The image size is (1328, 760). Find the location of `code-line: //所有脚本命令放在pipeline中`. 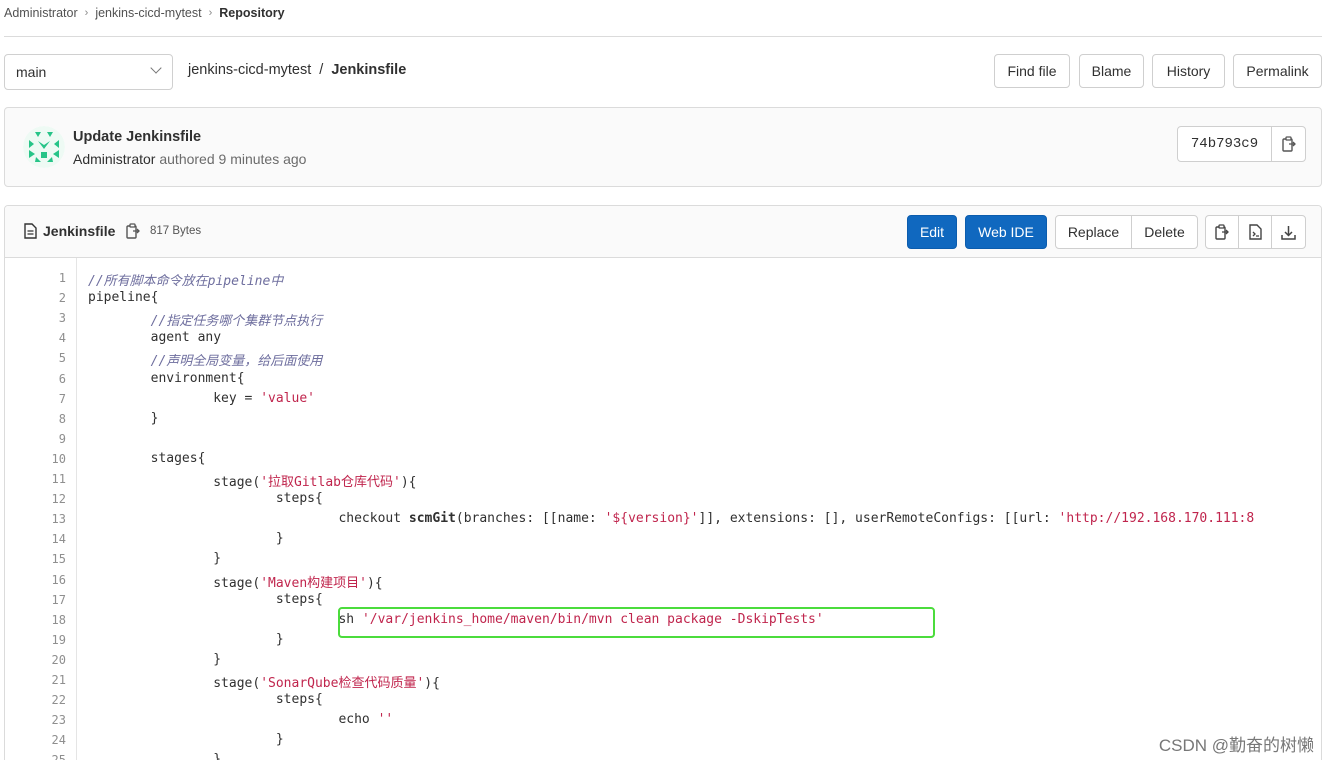

code-line: //所有脚本命令放在pipeline中 is located at coordinates (185, 279).